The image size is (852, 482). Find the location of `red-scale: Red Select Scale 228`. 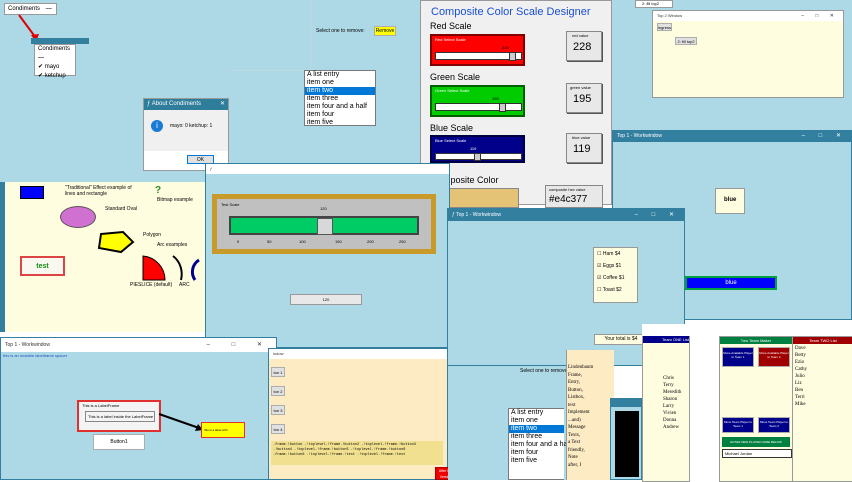

red-scale: Red Select Scale 228 is located at coordinates (477, 50).